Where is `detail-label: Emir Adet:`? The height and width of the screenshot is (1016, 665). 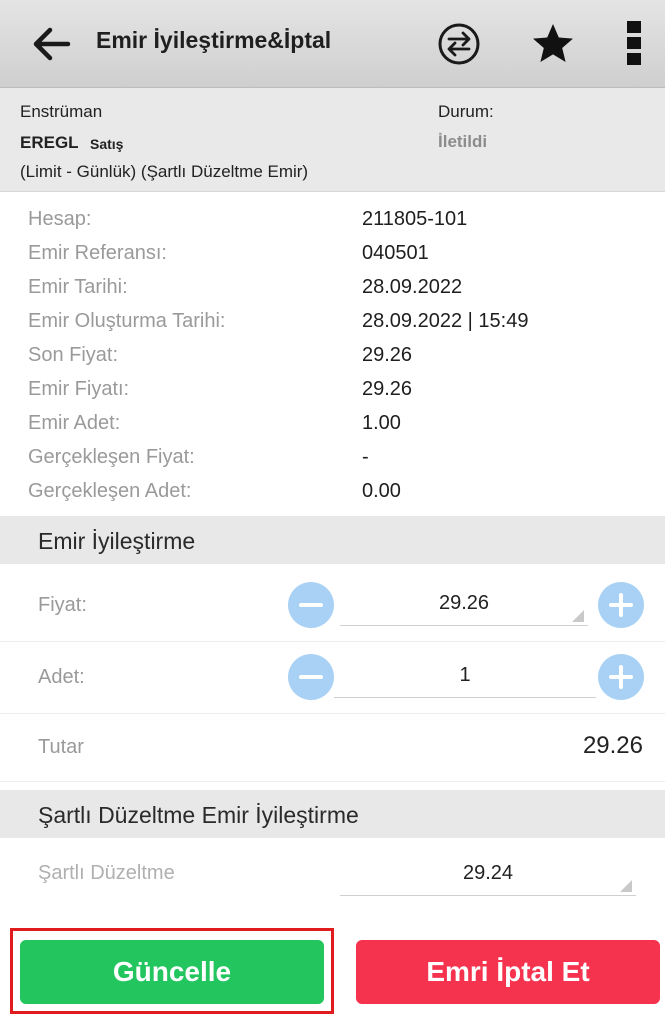 detail-label: Emir Adet: is located at coordinates (74, 423).